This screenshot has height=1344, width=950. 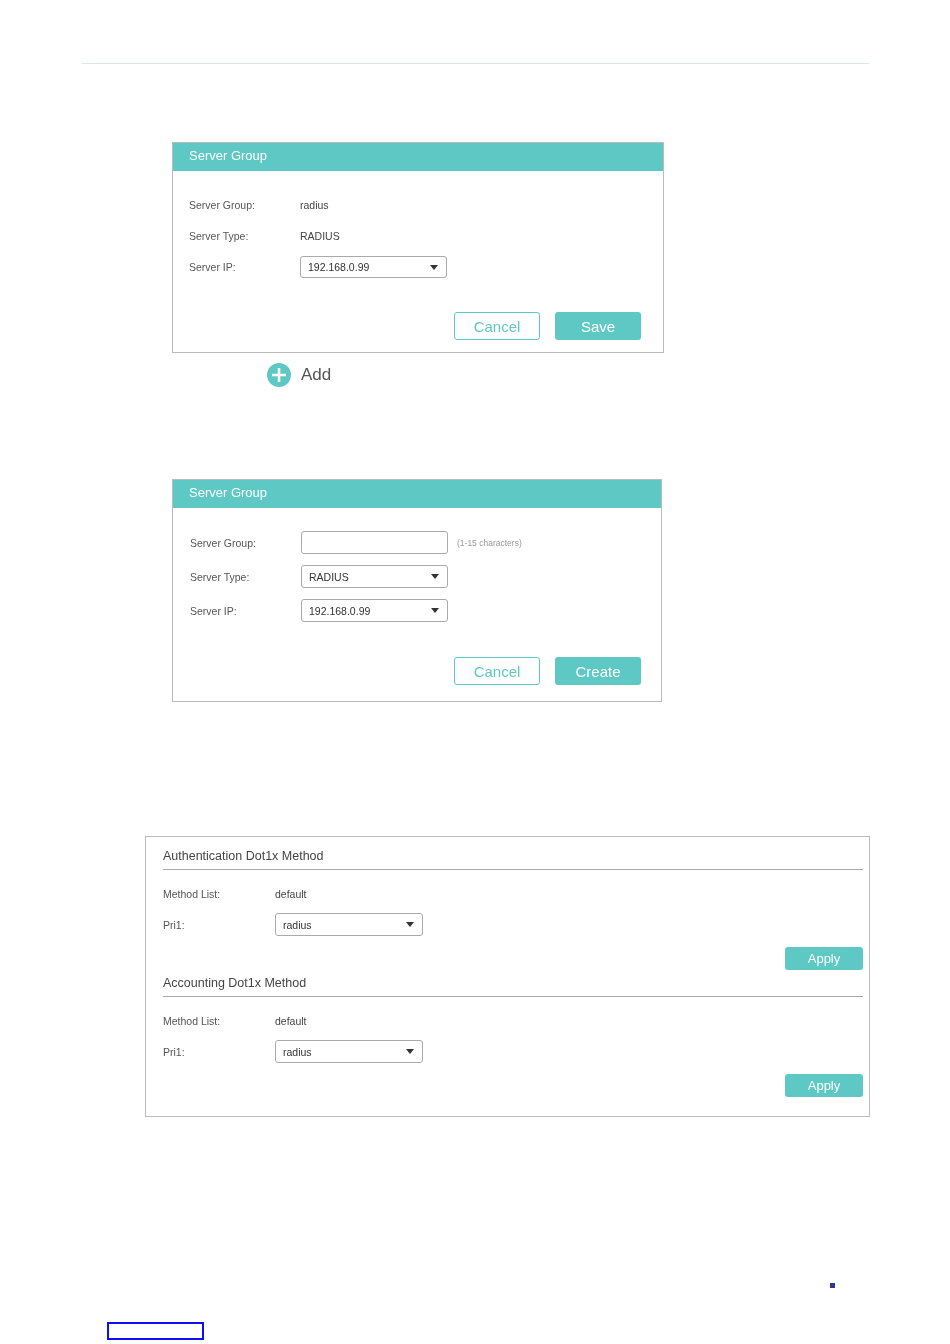 I want to click on add-button: Add, so click(x=299, y=375).